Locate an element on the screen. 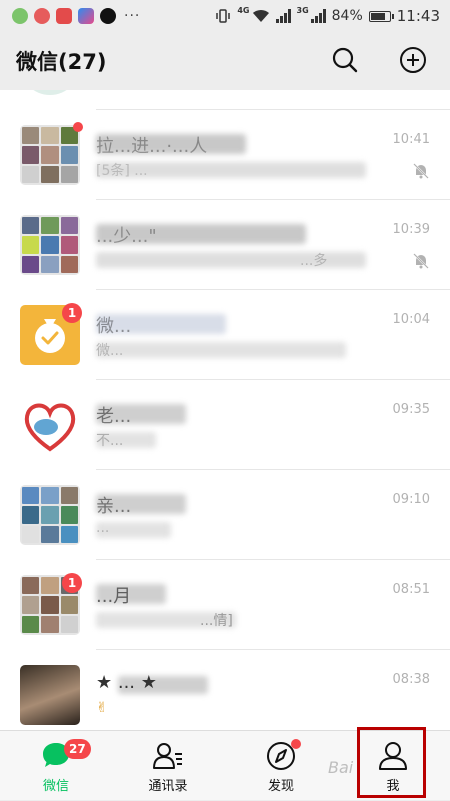 Image resolution: width=450 pixels, height=801 pixels. clock: 11:43 is located at coordinates (418, 16).